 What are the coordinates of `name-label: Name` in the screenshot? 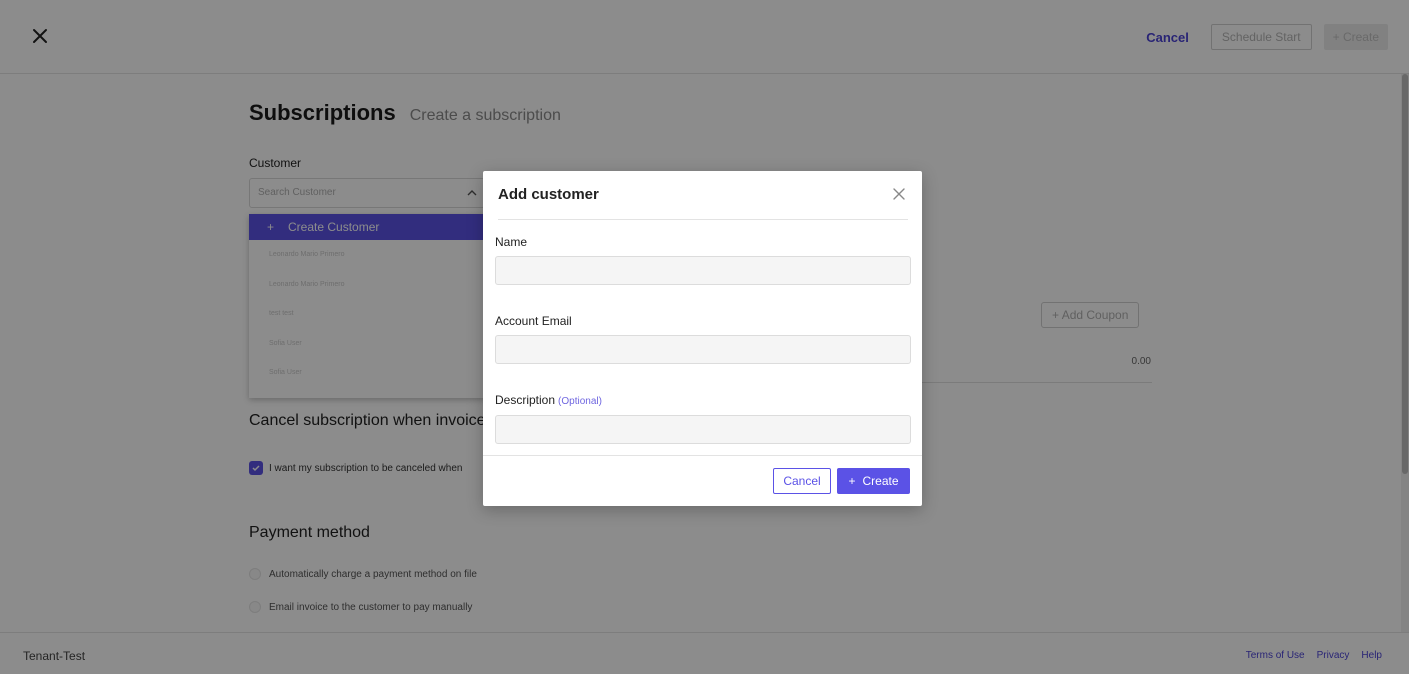 It's located at (511, 242).